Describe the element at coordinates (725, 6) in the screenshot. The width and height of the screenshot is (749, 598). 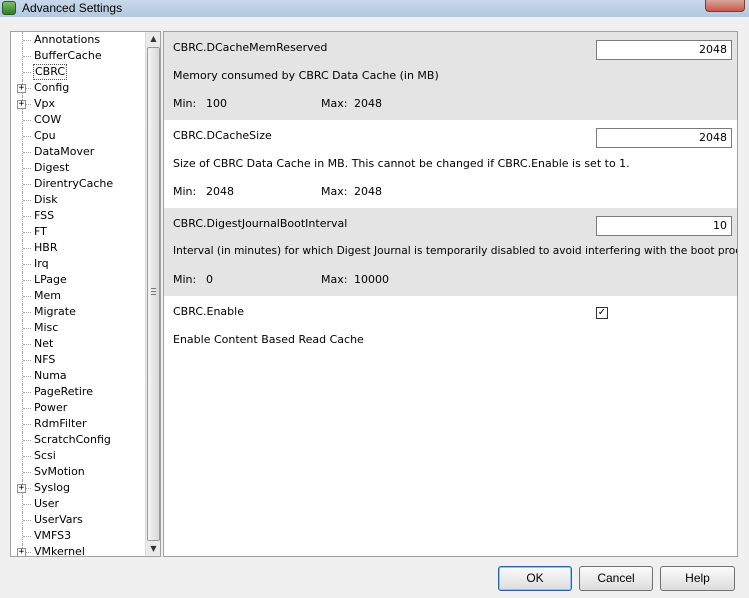
I see `close-button` at that location.